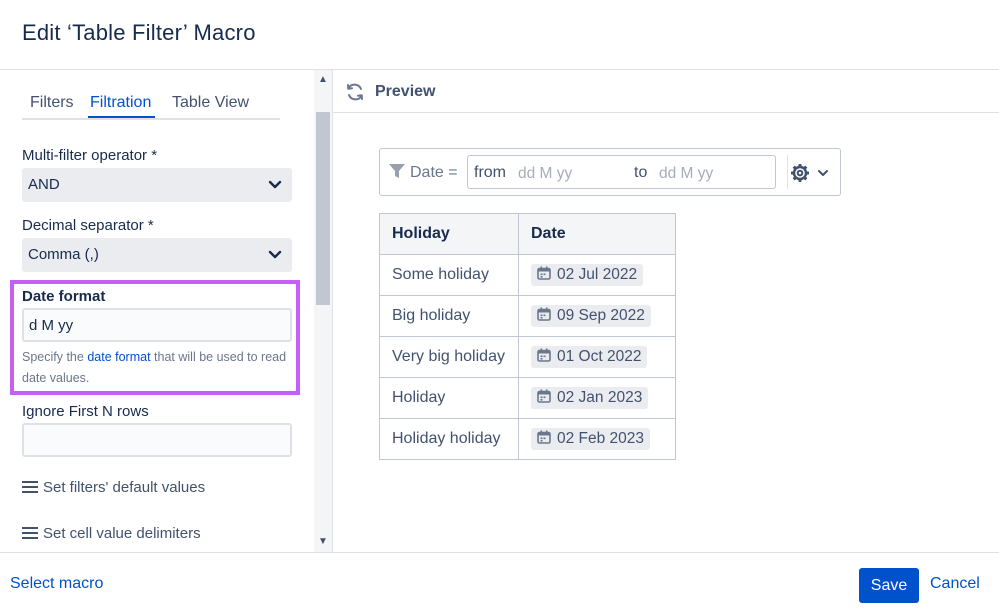 This screenshot has width=999, height=608. Describe the element at coordinates (621, 172) in the screenshot. I see `date-range-input: from dd M yy to dd M yy` at that location.